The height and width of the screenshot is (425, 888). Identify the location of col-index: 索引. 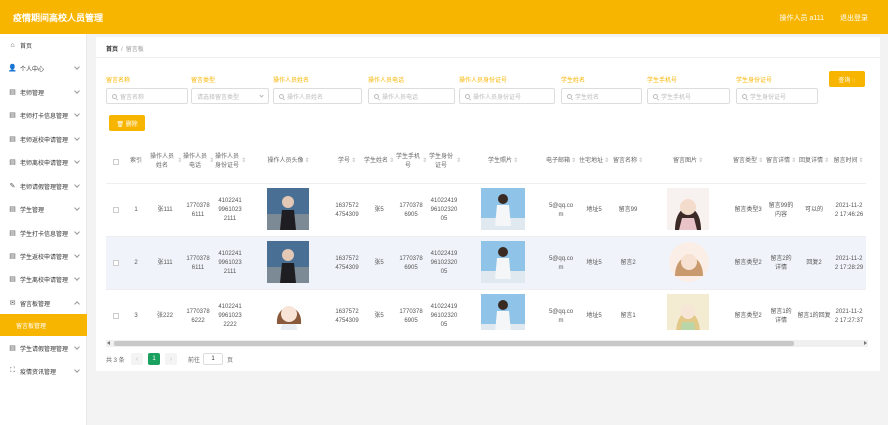
(136, 162).